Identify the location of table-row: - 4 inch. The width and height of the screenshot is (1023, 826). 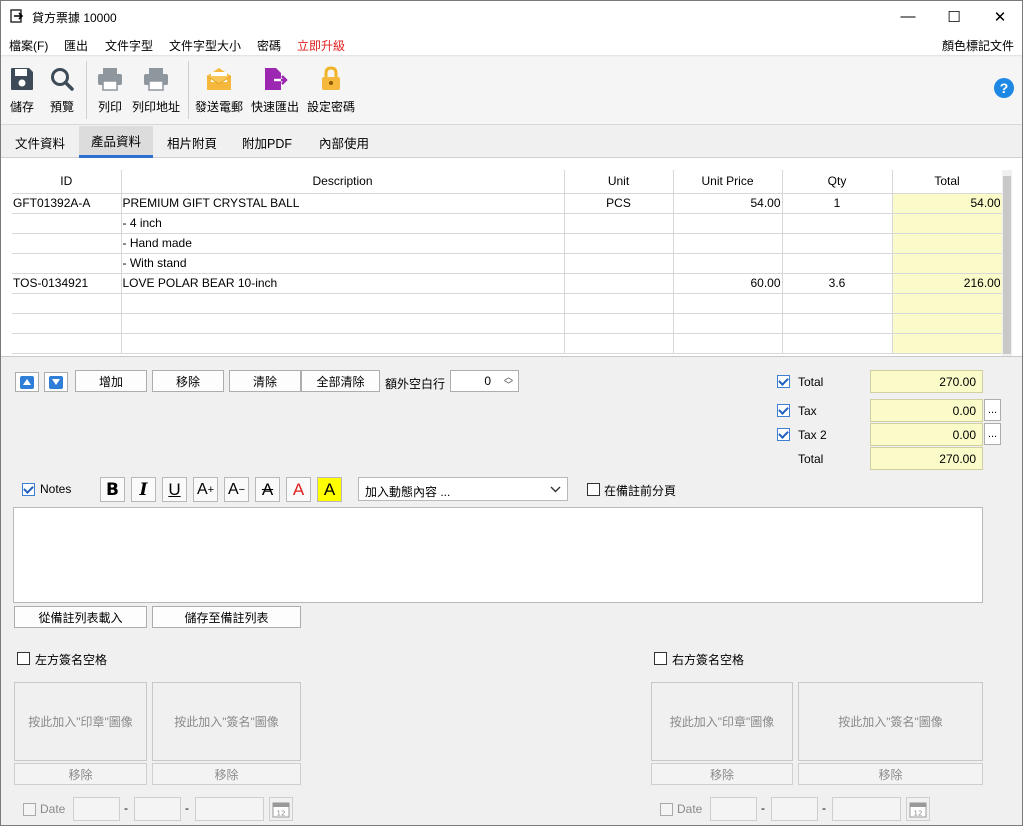
(507, 223).